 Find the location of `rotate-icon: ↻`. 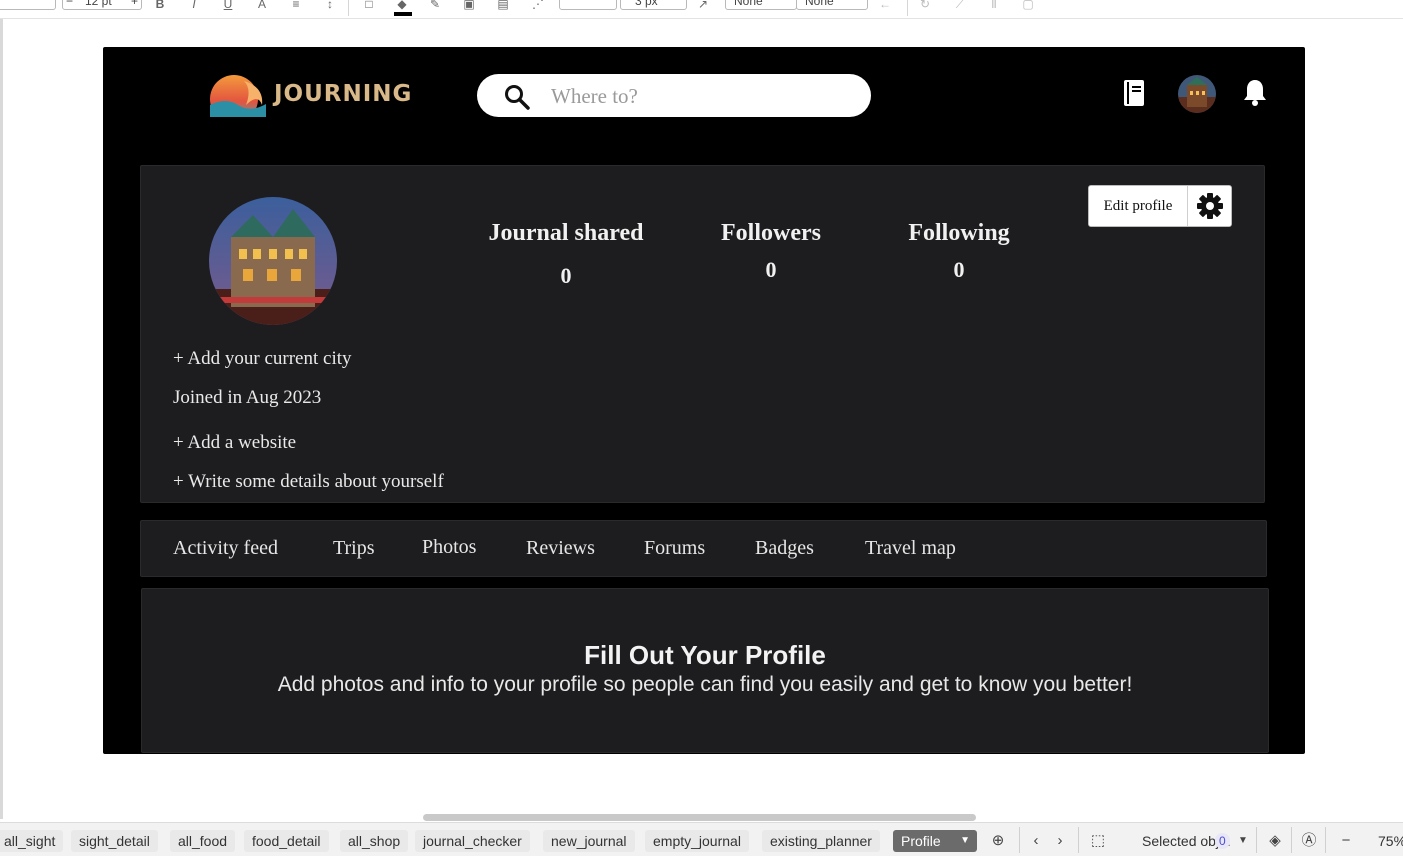

rotate-icon: ↻ is located at coordinates (925, 5).